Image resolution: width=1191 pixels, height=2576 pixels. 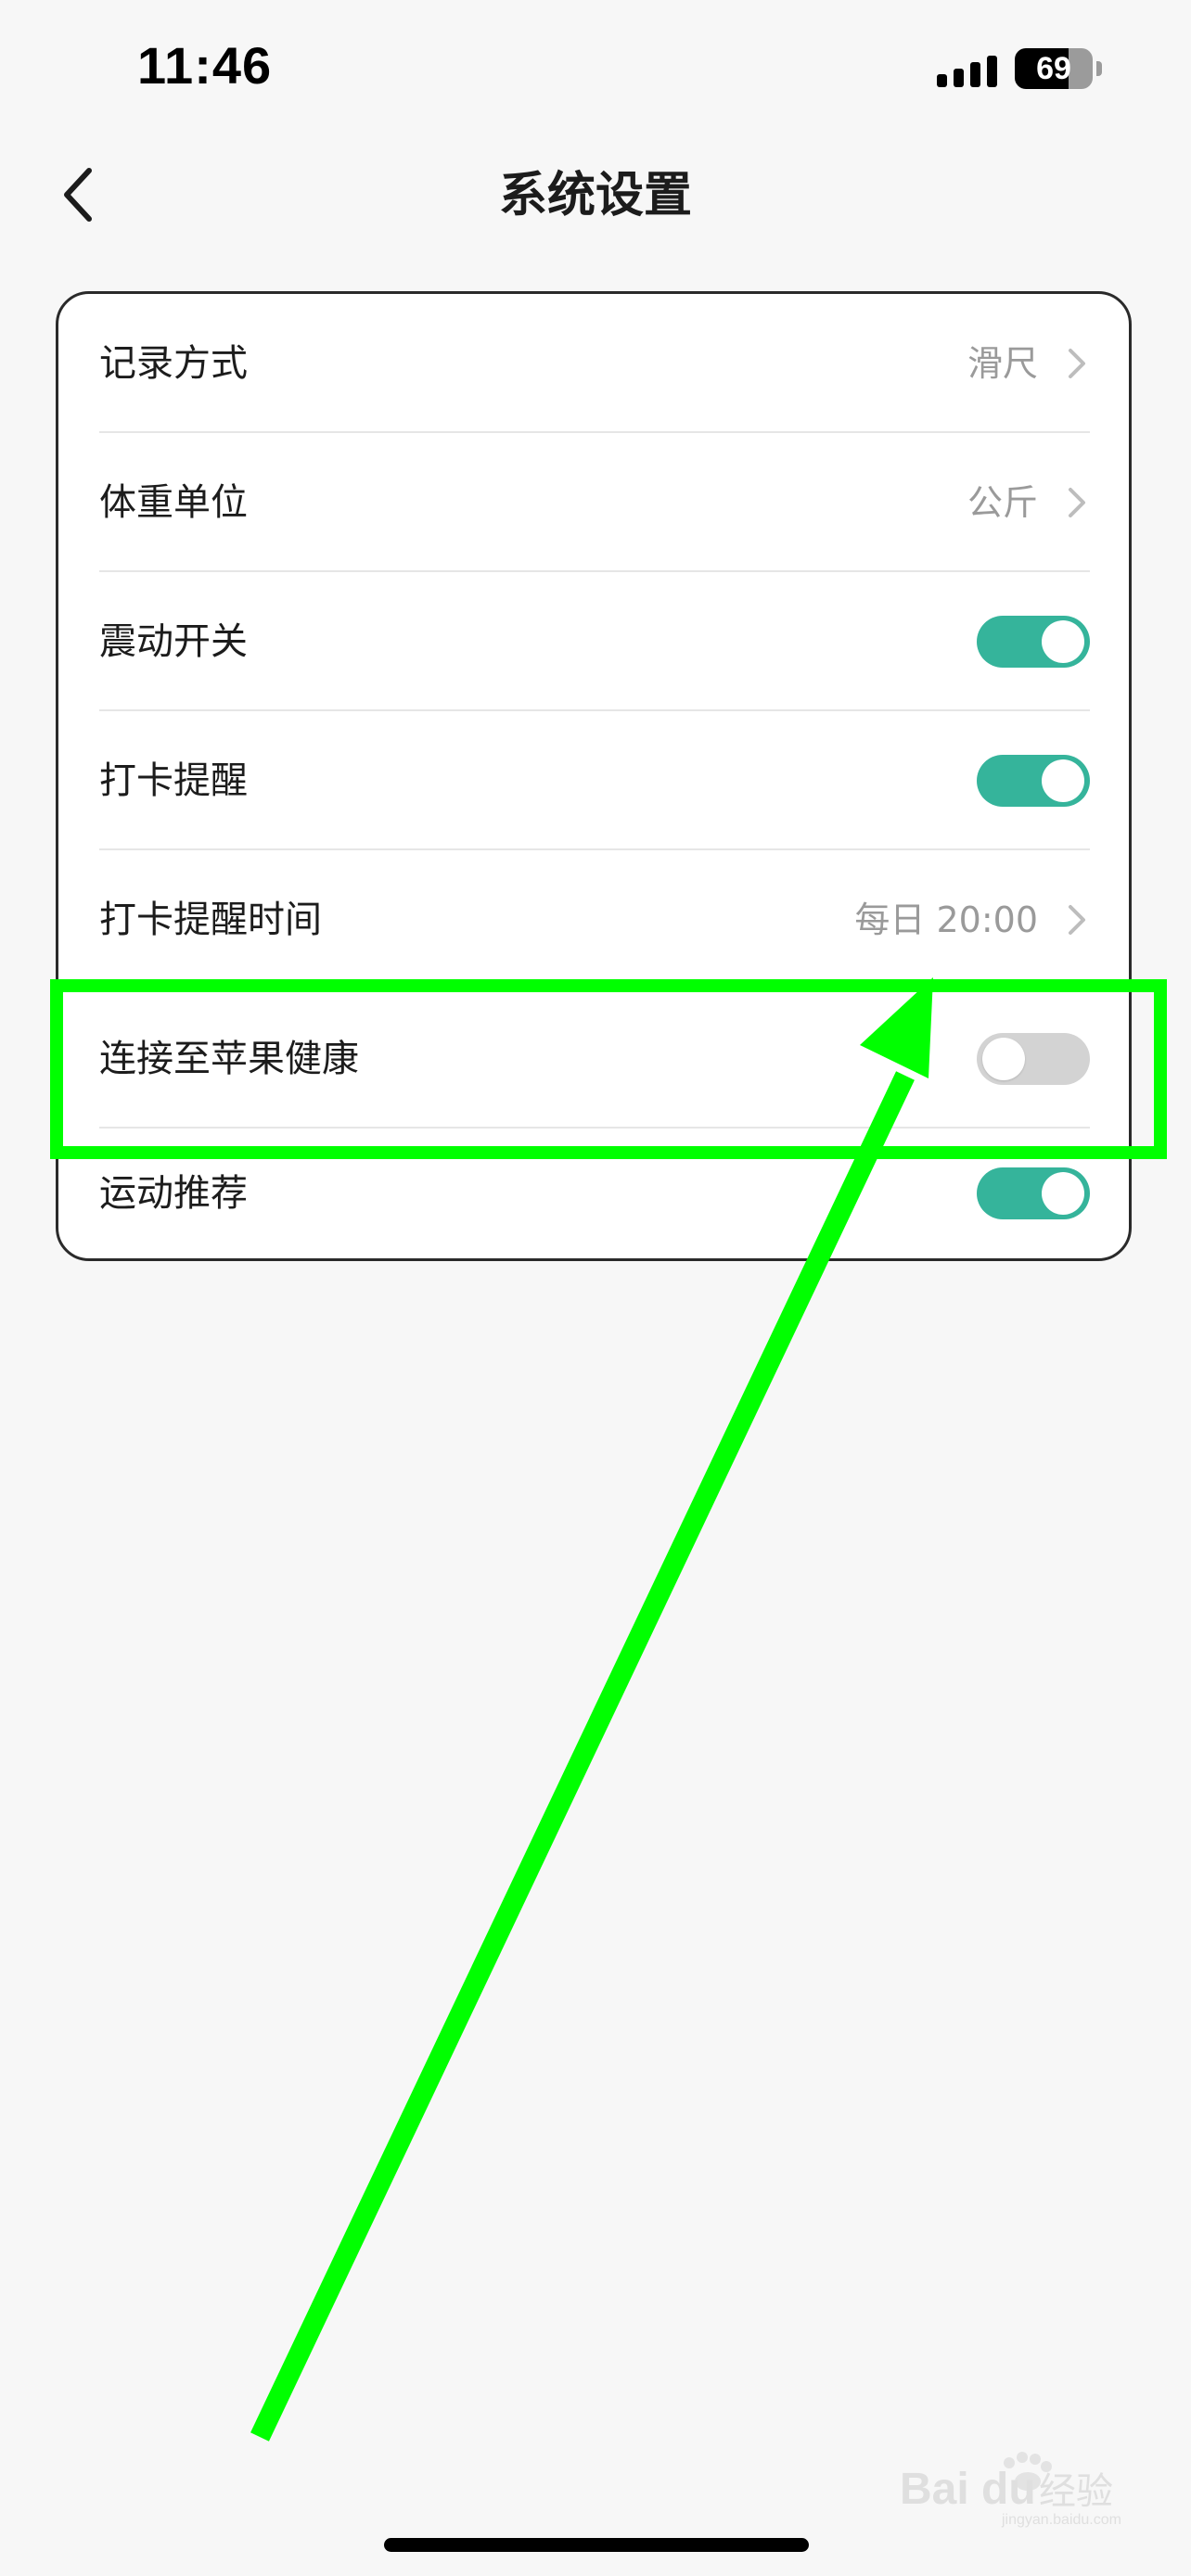 I want to click on baidu-jingyan-watermark: Bai du 经验 jingyan.baidu.com, so click(x=1010, y=2490).